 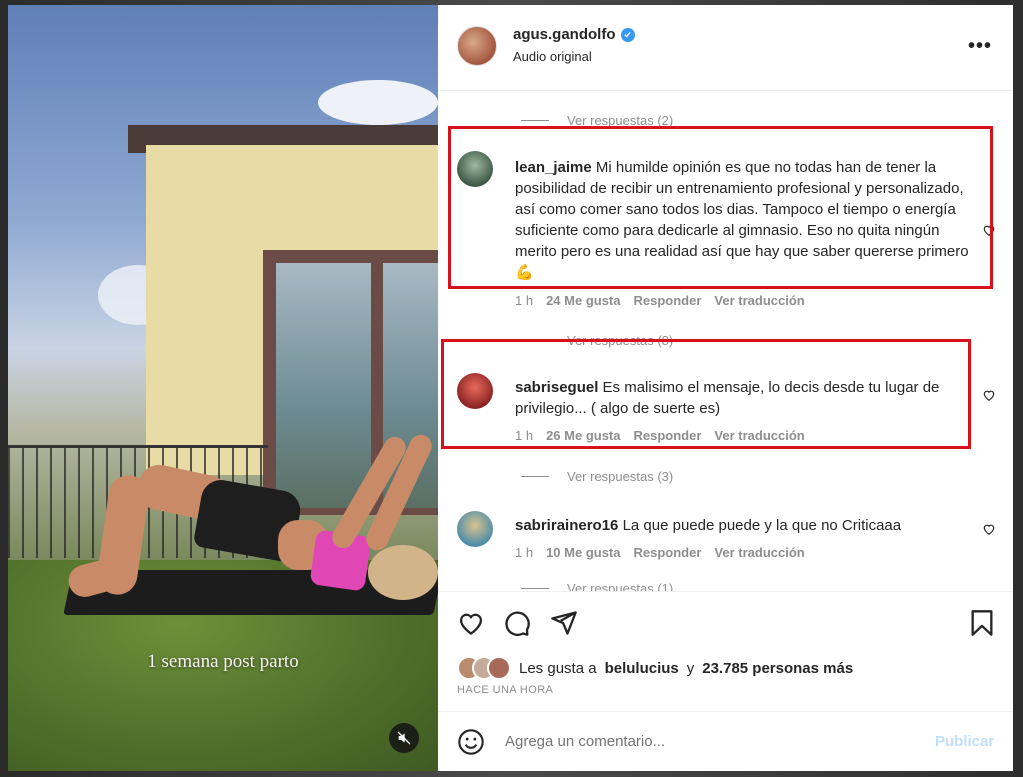 What do you see at coordinates (499, 668) in the screenshot?
I see `liker-avatar` at bounding box center [499, 668].